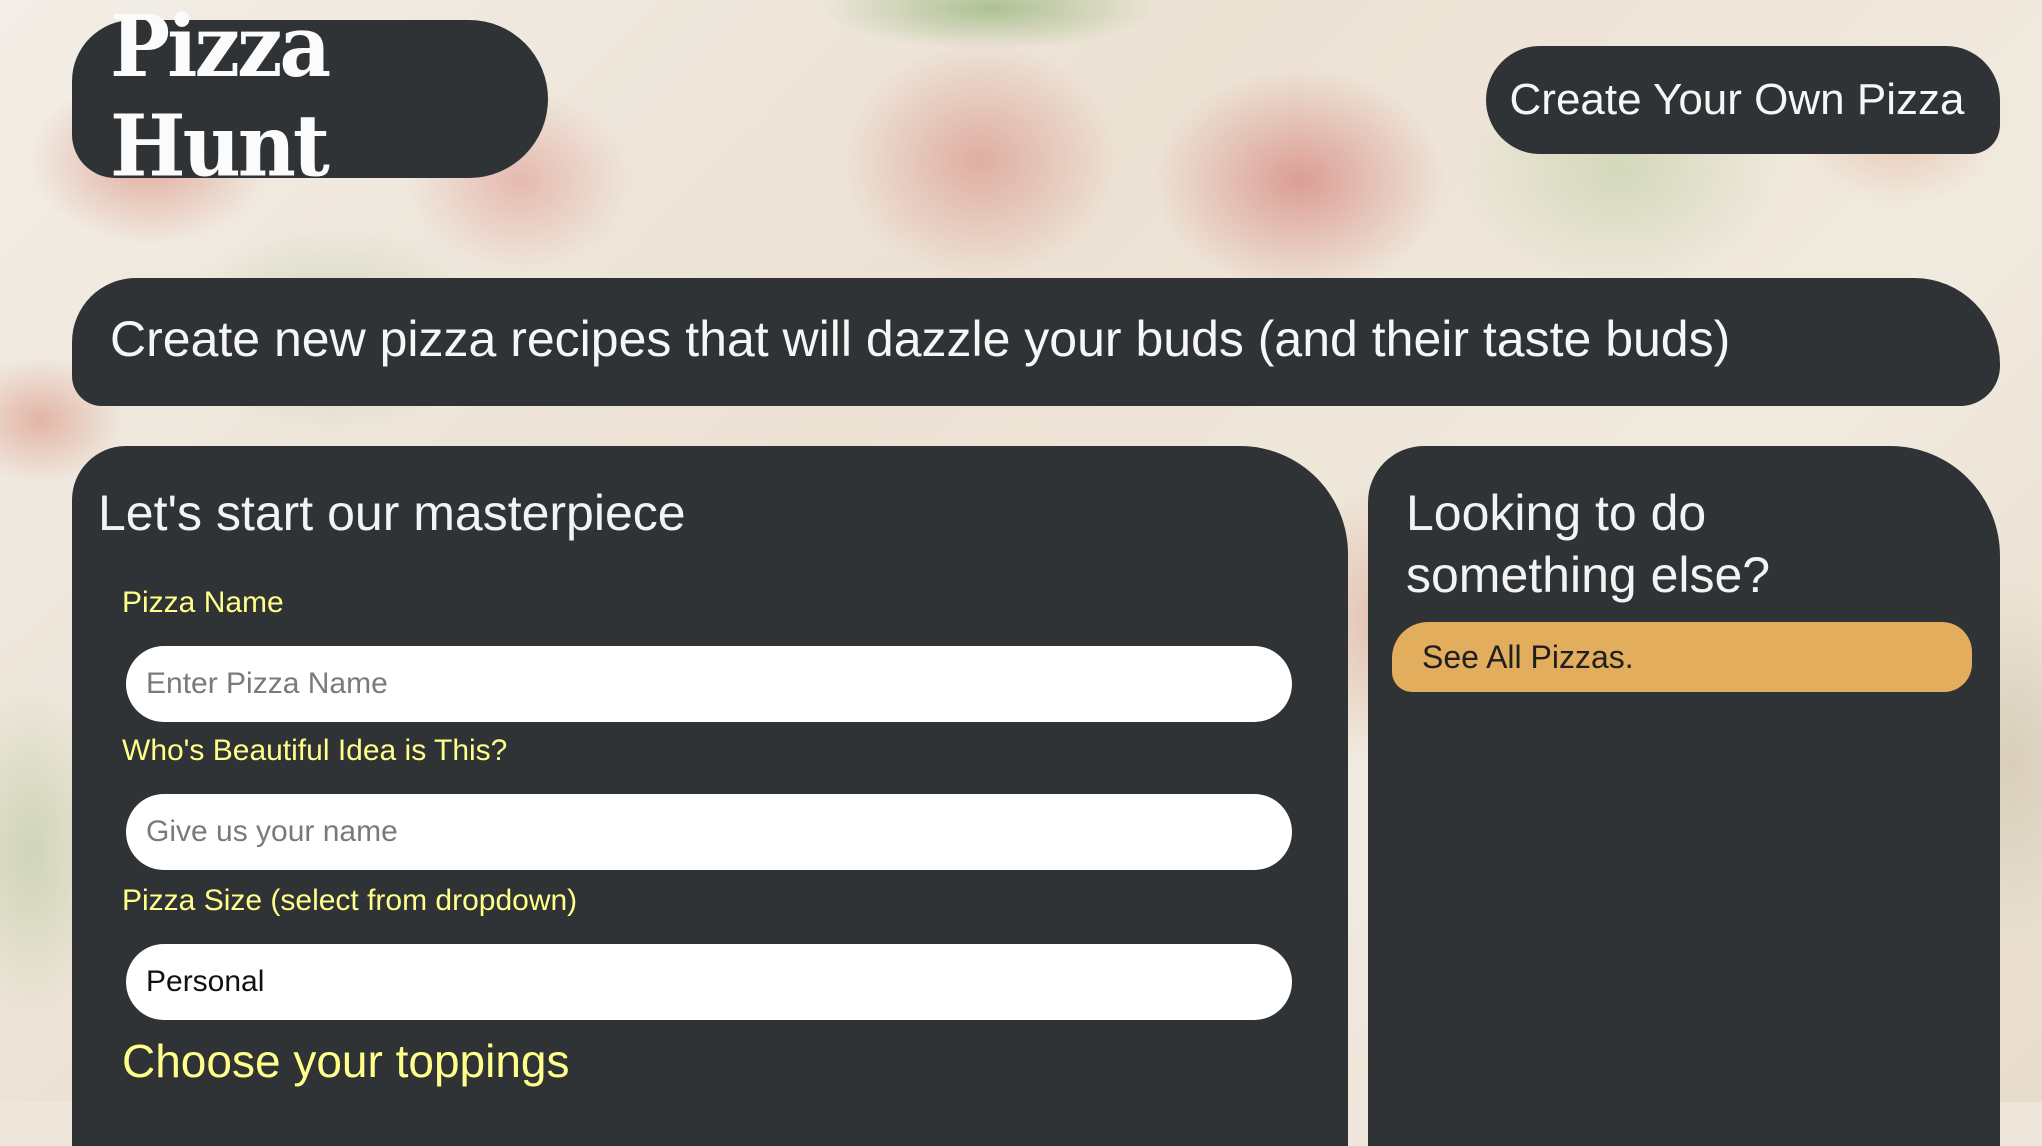 The height and width of the screenshot is (1146, 2042). What do you see at coordinates (1737, 99) in the screenshot?
I see `create-your-own-pizza-label: Create Your Own Pizza` at bounding box center [1737, 99].